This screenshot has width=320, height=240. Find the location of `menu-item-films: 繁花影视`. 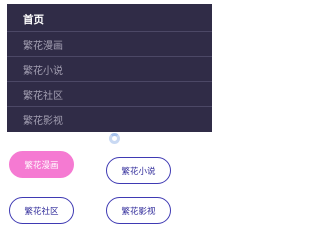

menu-item-films: 繁花影视 is located at coordinates (109, 119).